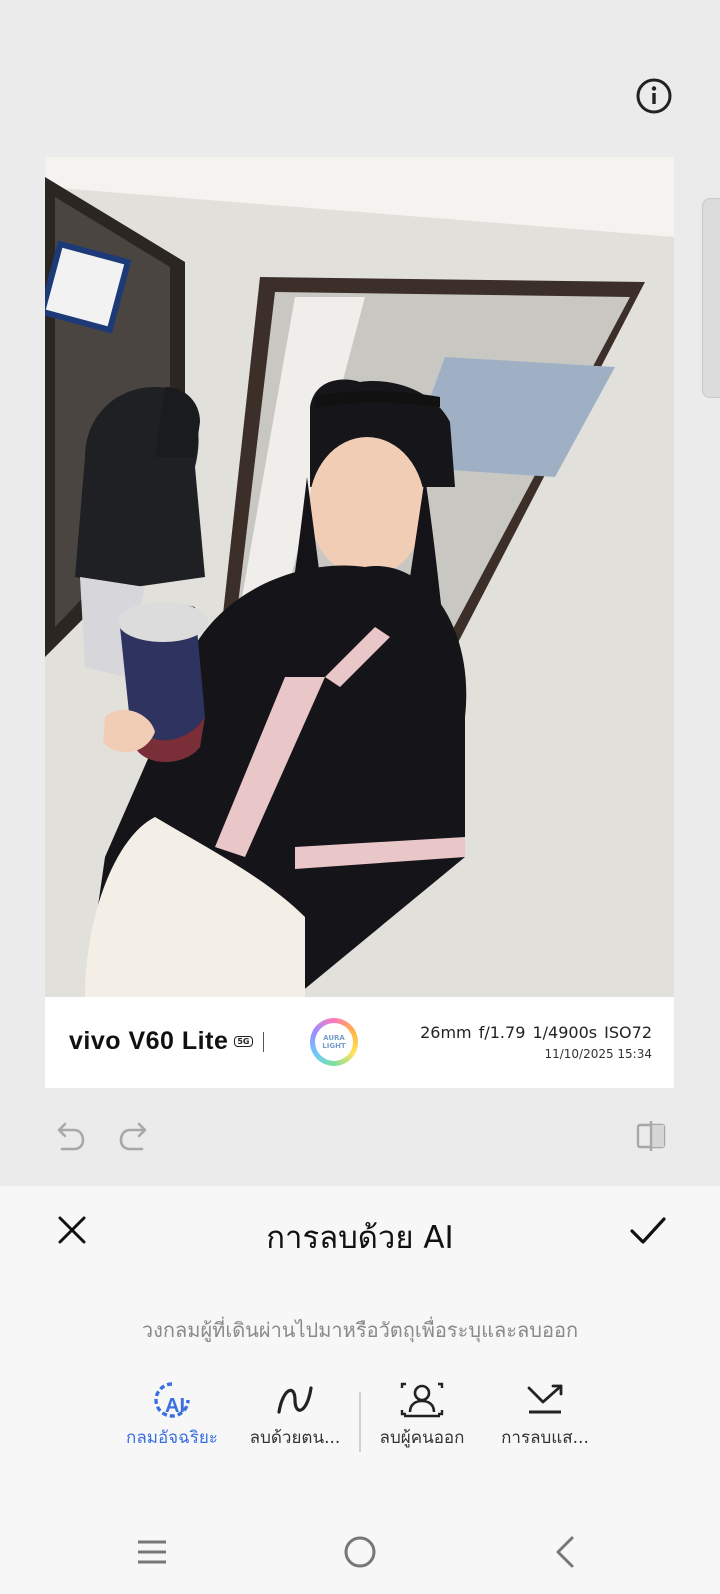  Describe the element at coordinates (243, 1041) in the screenshot. I see `watermark-5g-badge: 5G` at that location.